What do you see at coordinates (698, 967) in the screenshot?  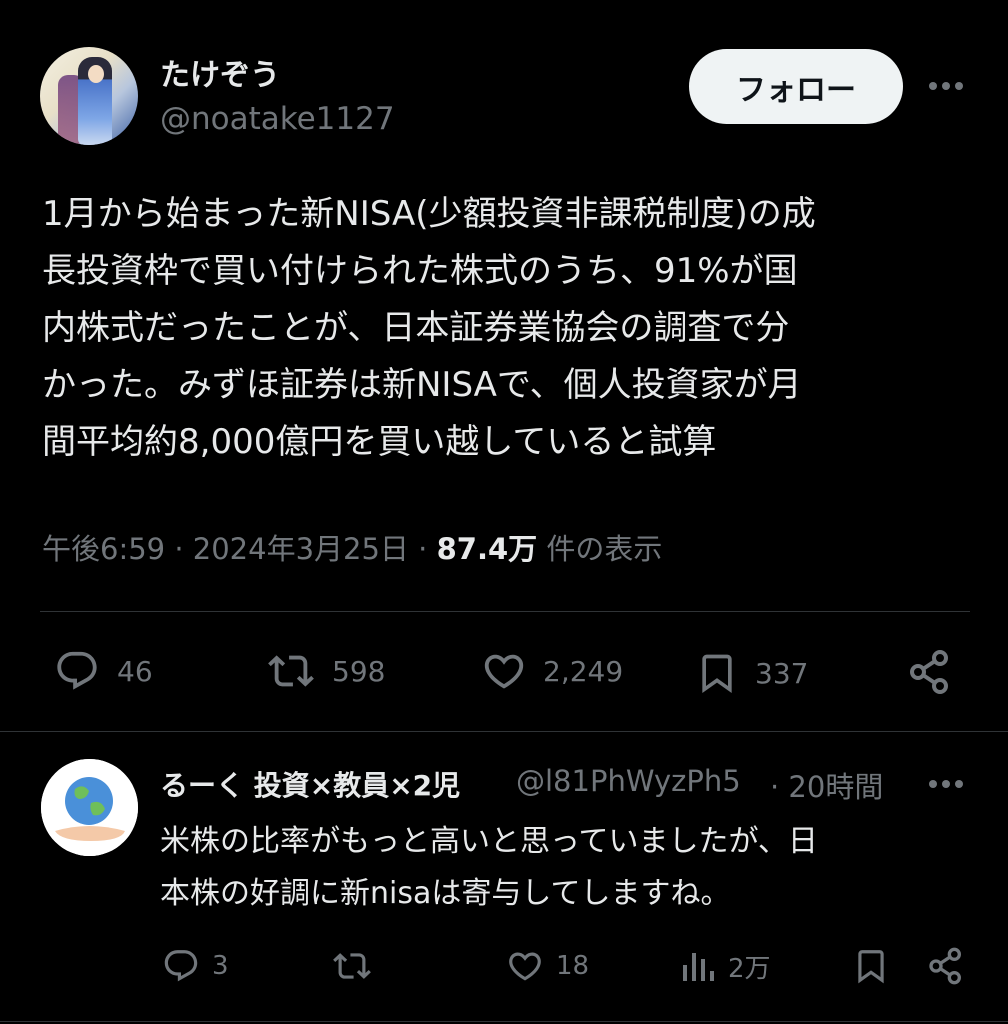 I see `analytics-icon` at bounding box center [698, 967].